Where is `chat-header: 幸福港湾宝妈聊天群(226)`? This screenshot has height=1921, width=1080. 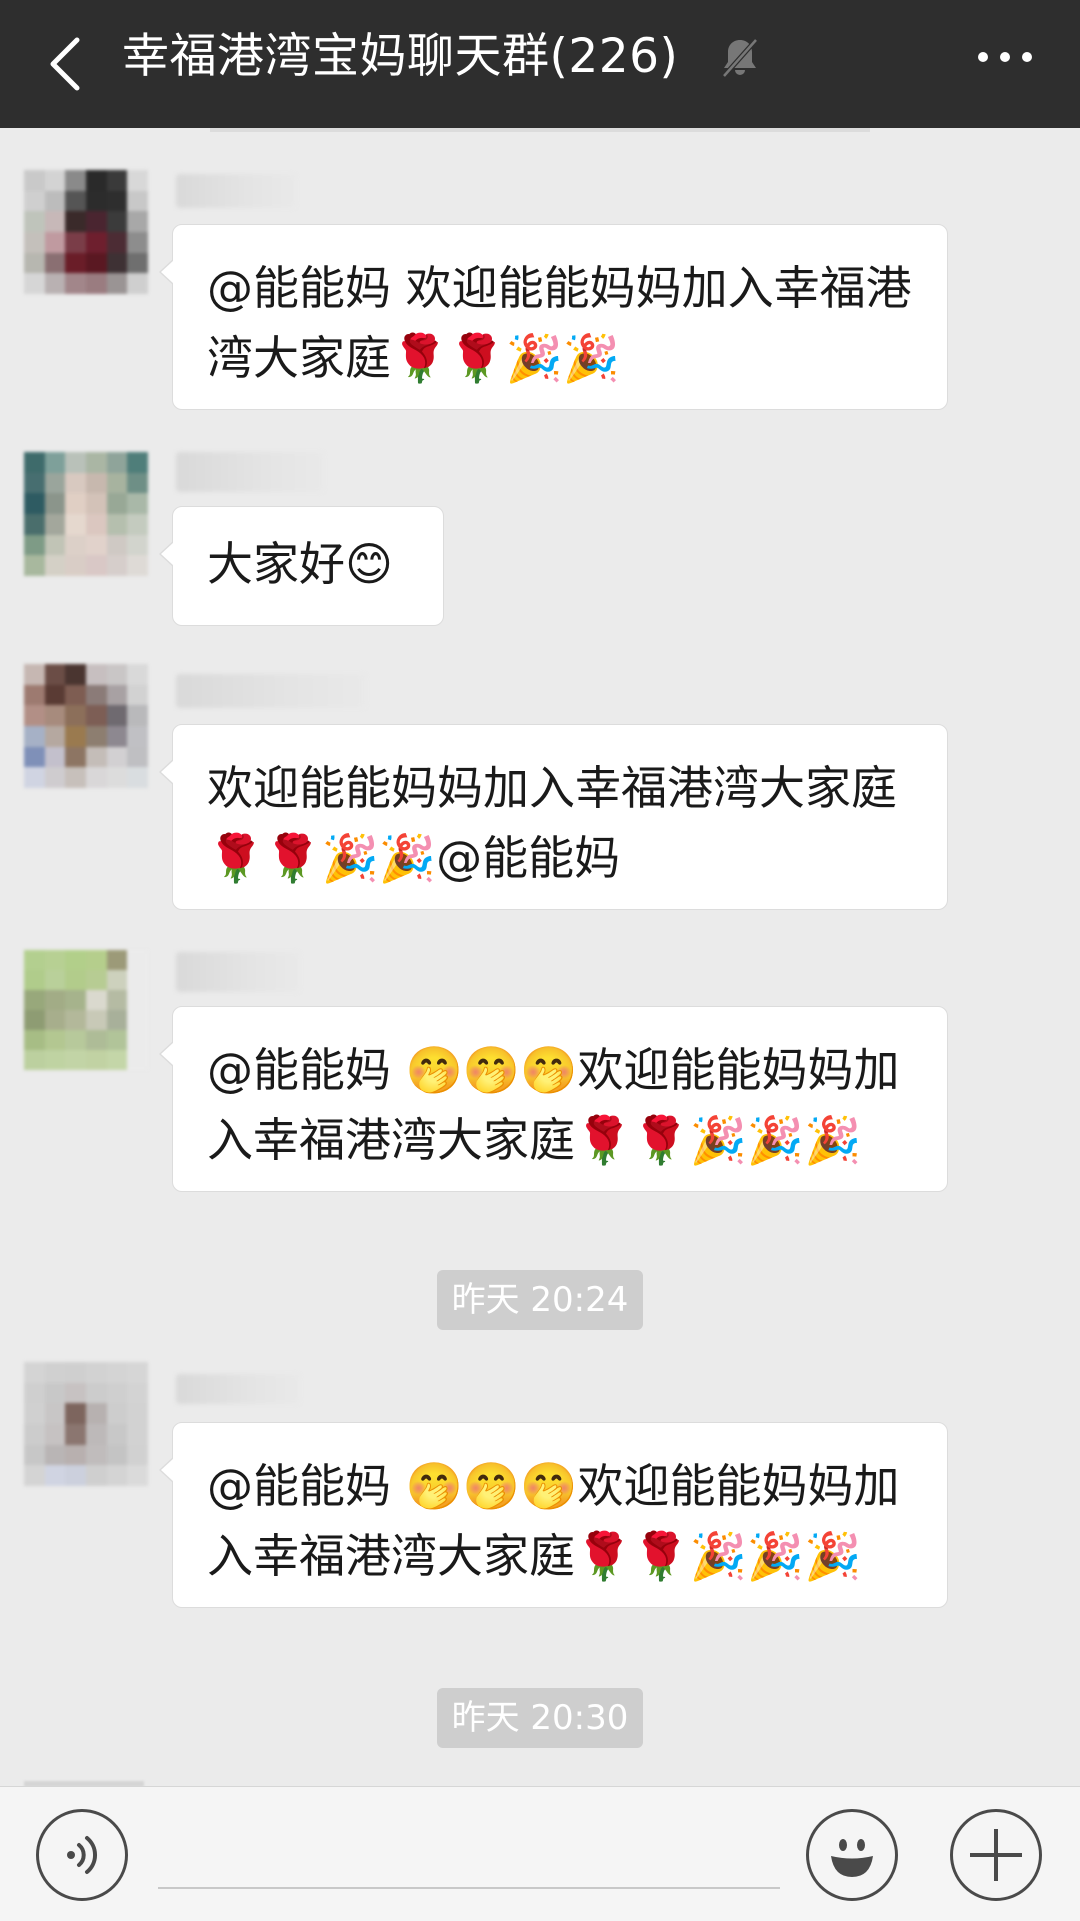 chat-header: 幸福港湾宝妈聊天群(226) is located at coordinates (540, 64).